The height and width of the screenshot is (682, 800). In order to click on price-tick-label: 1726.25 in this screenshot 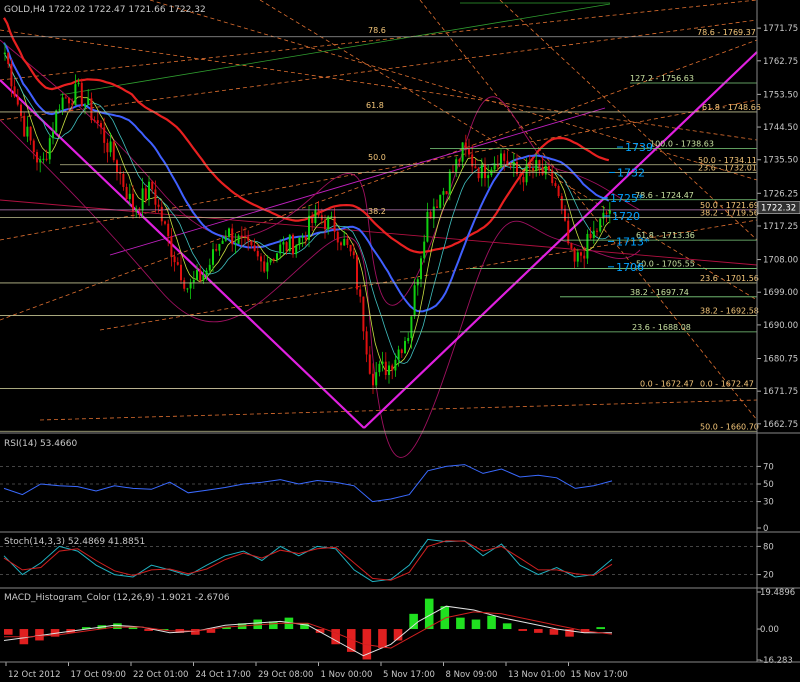, I will do `click(780, 194)`.